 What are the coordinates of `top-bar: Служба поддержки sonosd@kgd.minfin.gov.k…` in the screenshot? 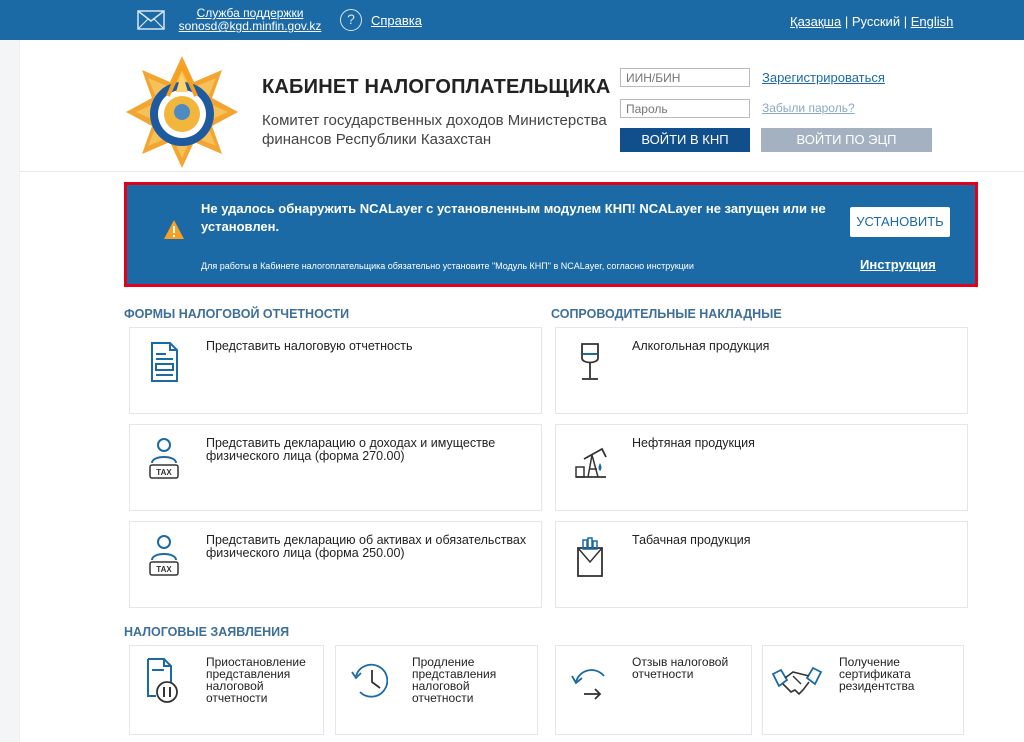 It's located at (512, 20).